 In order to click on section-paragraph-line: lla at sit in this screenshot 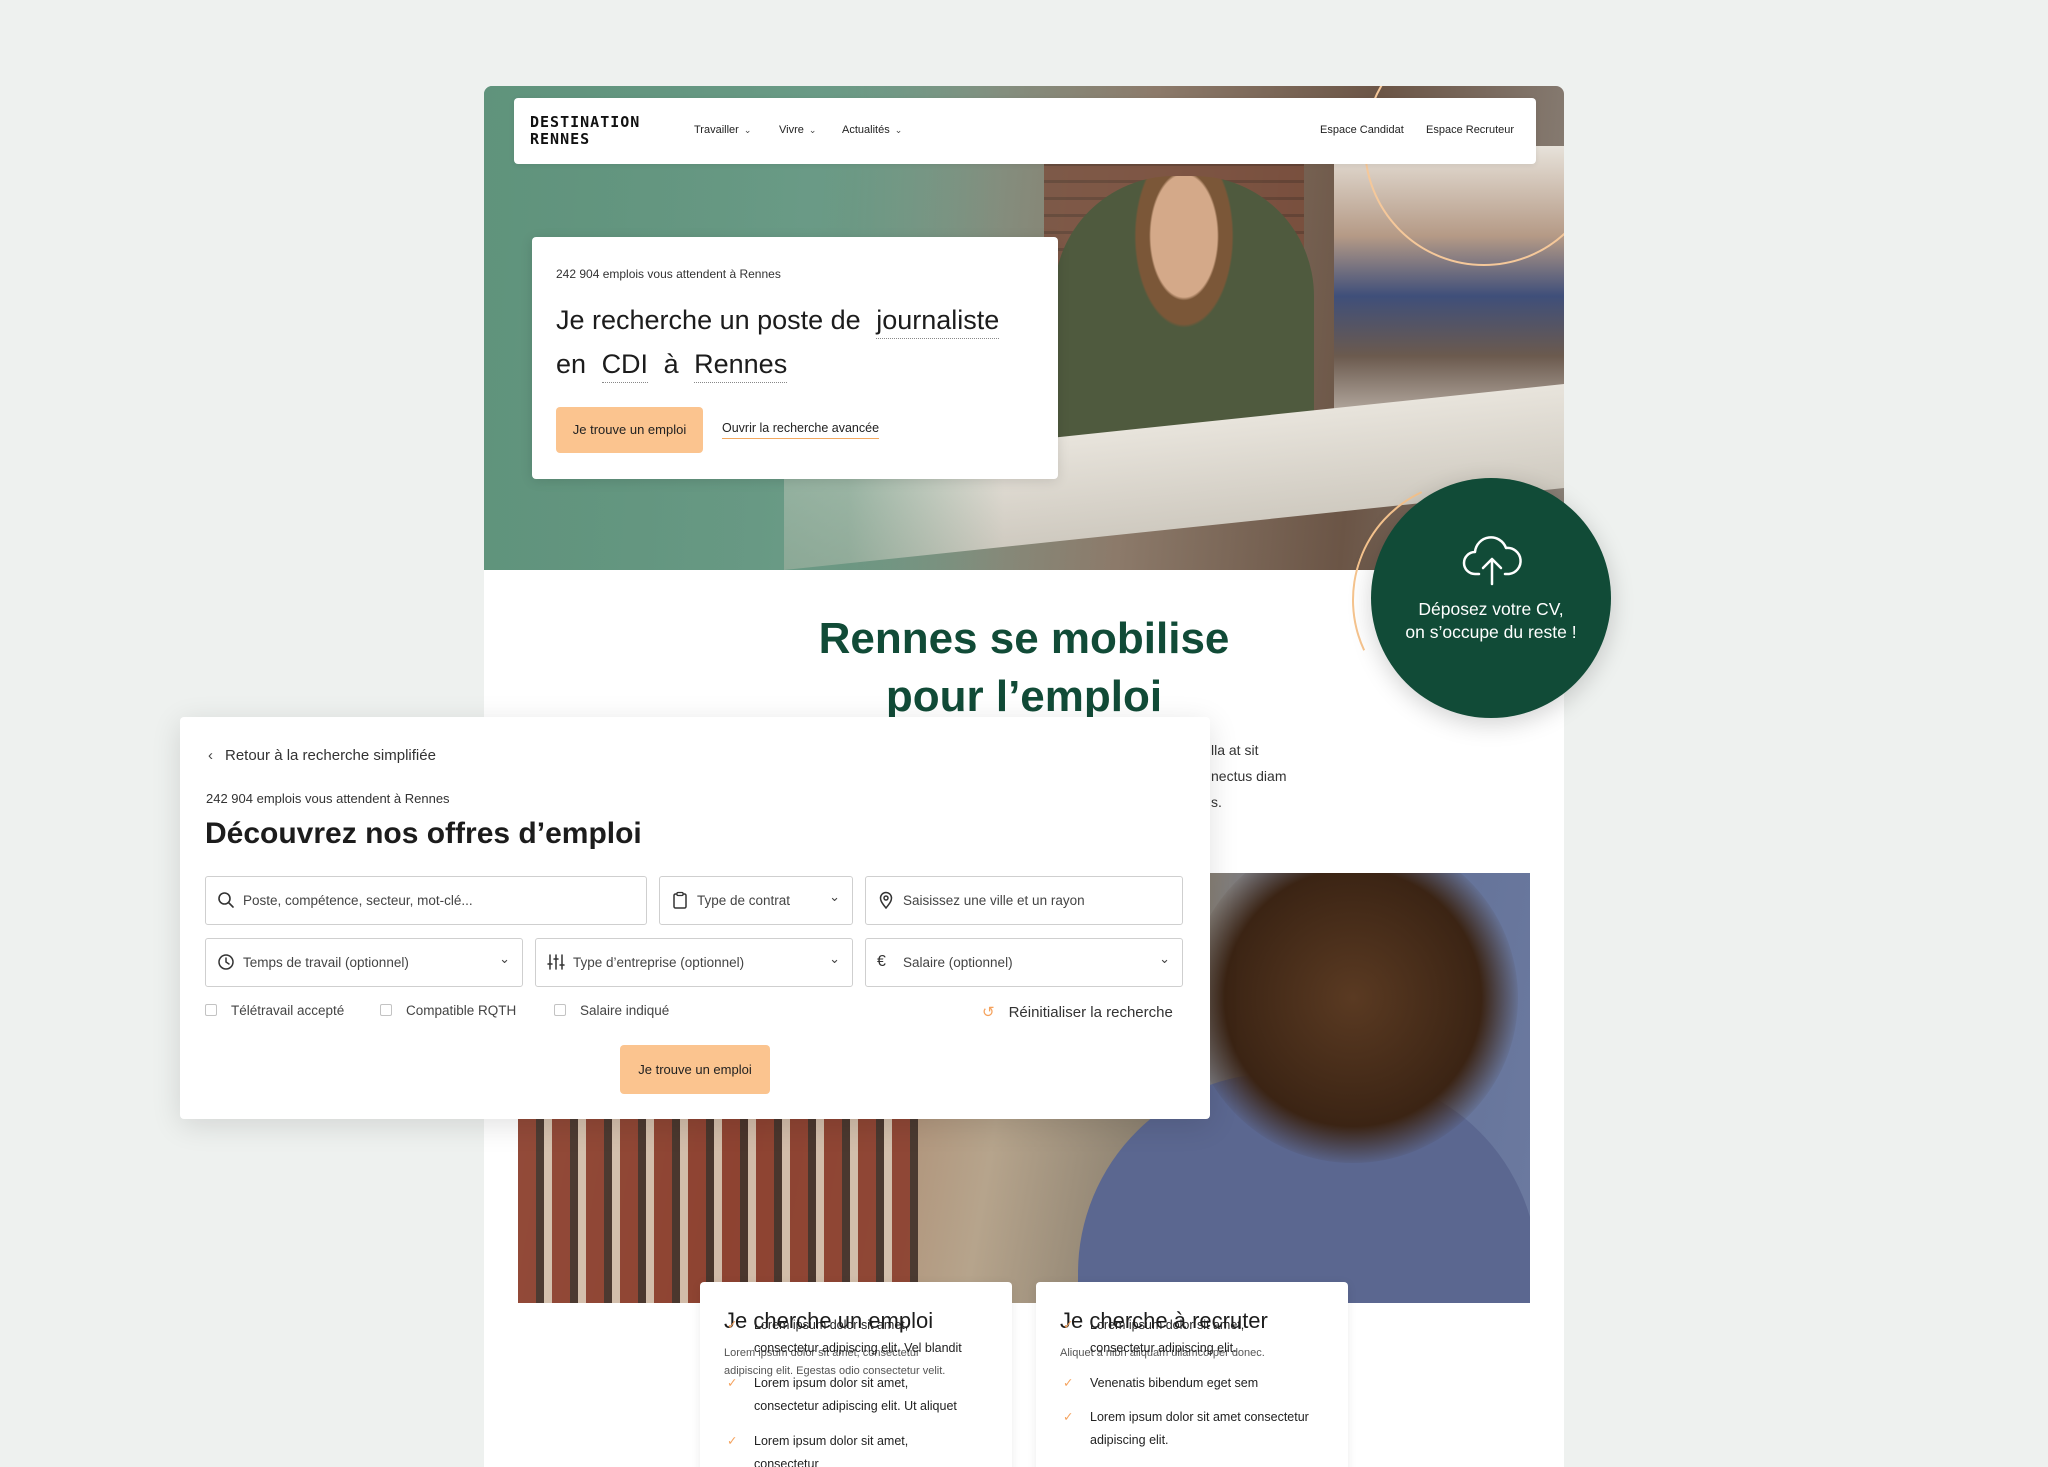, I will do `click(1235, 750)`.